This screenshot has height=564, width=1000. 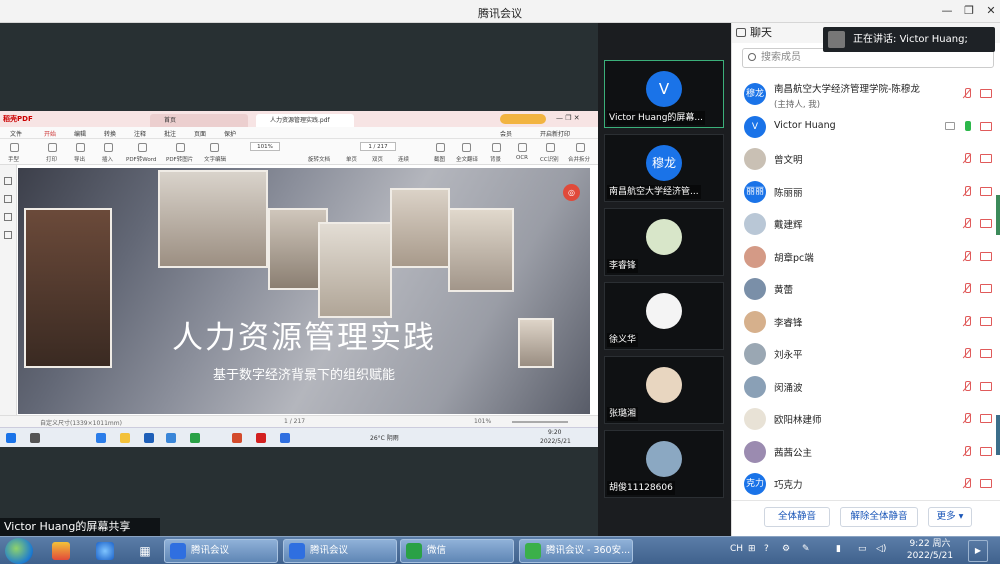 What do you see at coordinates (170, 133) in the screenshot?
I see `remote-menu-item: 批注` at bounding box center [170, 133].